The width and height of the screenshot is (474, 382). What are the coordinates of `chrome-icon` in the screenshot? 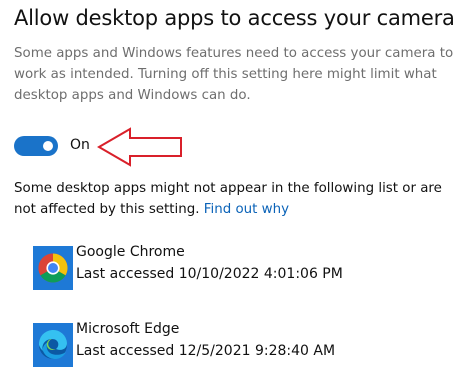 It's located at (53, 268).